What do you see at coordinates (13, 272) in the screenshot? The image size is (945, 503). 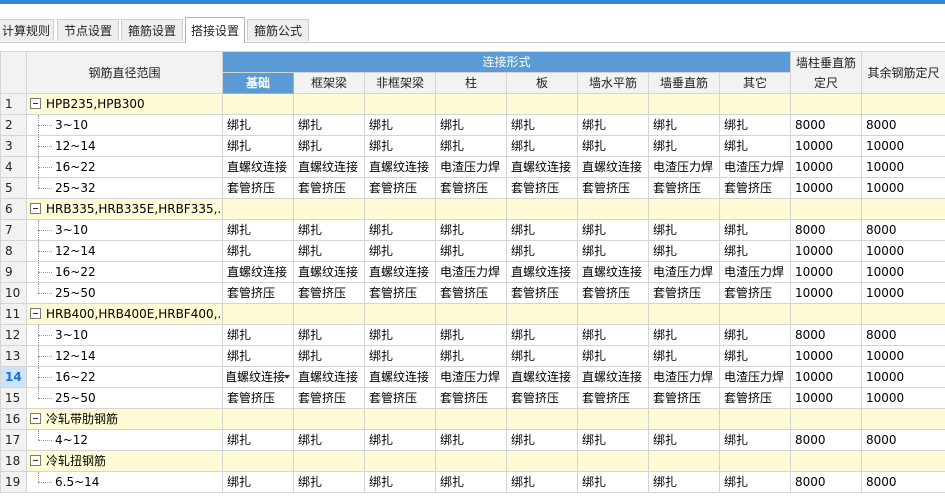 I see `row-number: 9` at bounding box center [13, 272].